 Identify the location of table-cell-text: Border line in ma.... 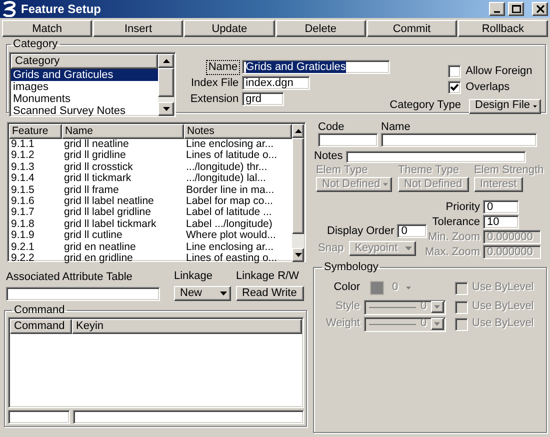
(230, 190).